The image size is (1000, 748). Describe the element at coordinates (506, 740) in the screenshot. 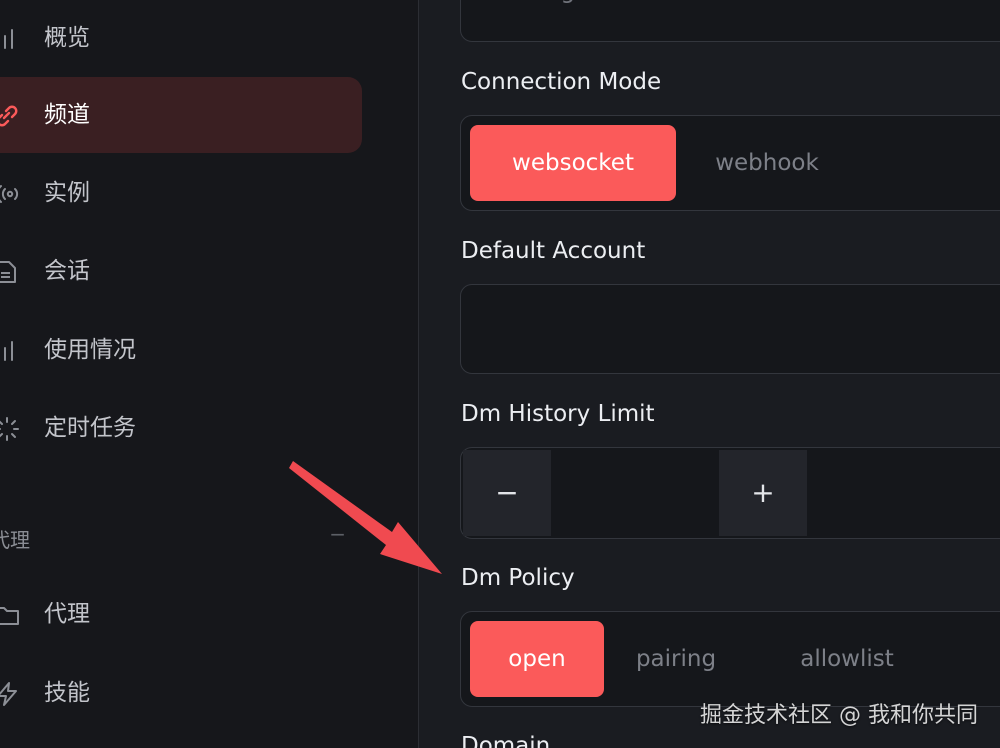

I see `domain-label: Domain` at that location.